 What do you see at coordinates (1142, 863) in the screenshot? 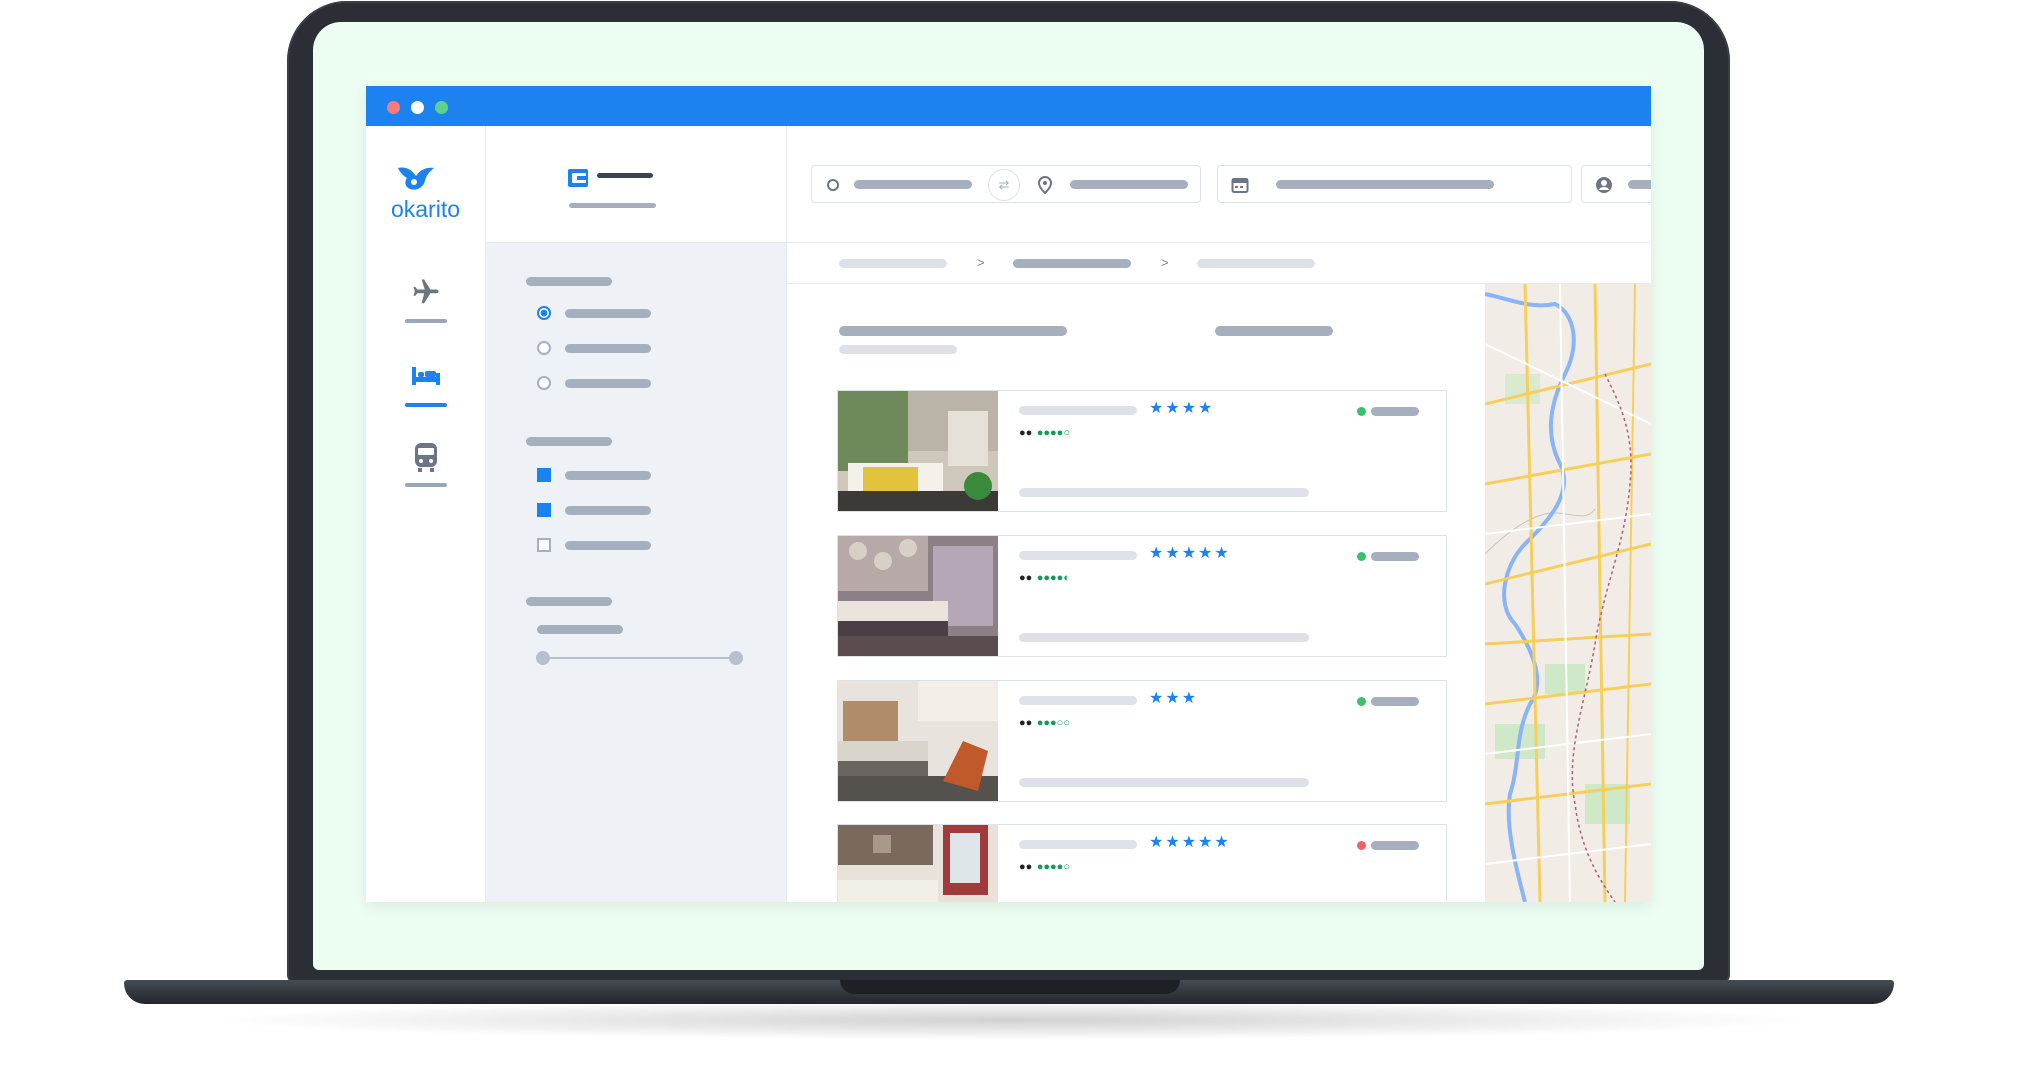
I see `hotel-card: ★★★★★ ●● ●●●●○` at bounding box center [1142, 863].